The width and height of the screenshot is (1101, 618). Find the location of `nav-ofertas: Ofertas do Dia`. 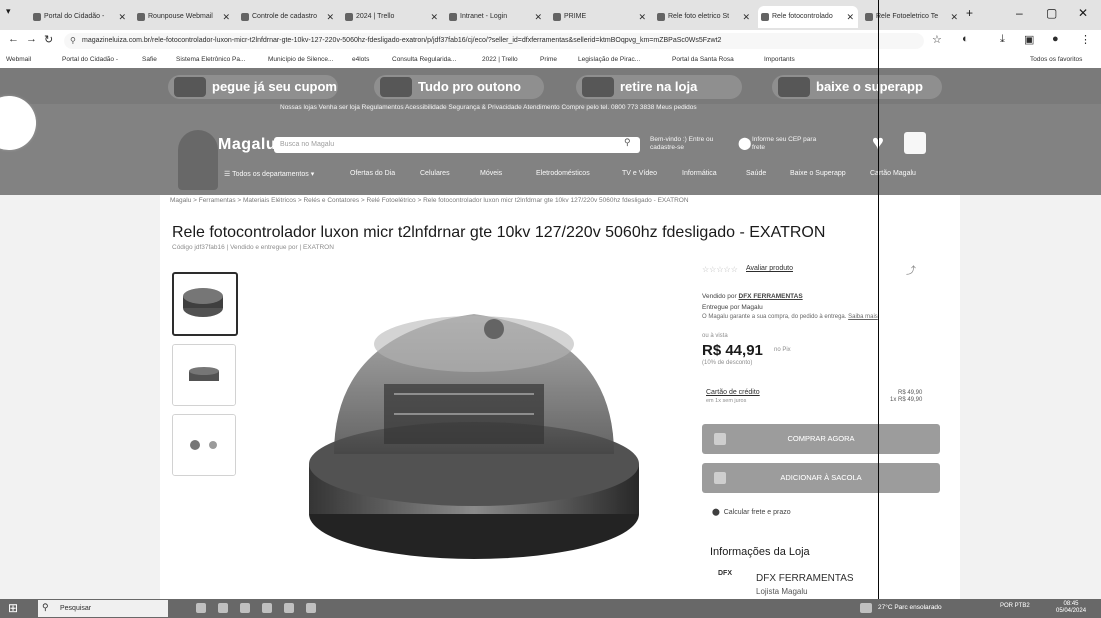

nav-ofertas: Ofertas do Dia is located at coordinates (372, 173).